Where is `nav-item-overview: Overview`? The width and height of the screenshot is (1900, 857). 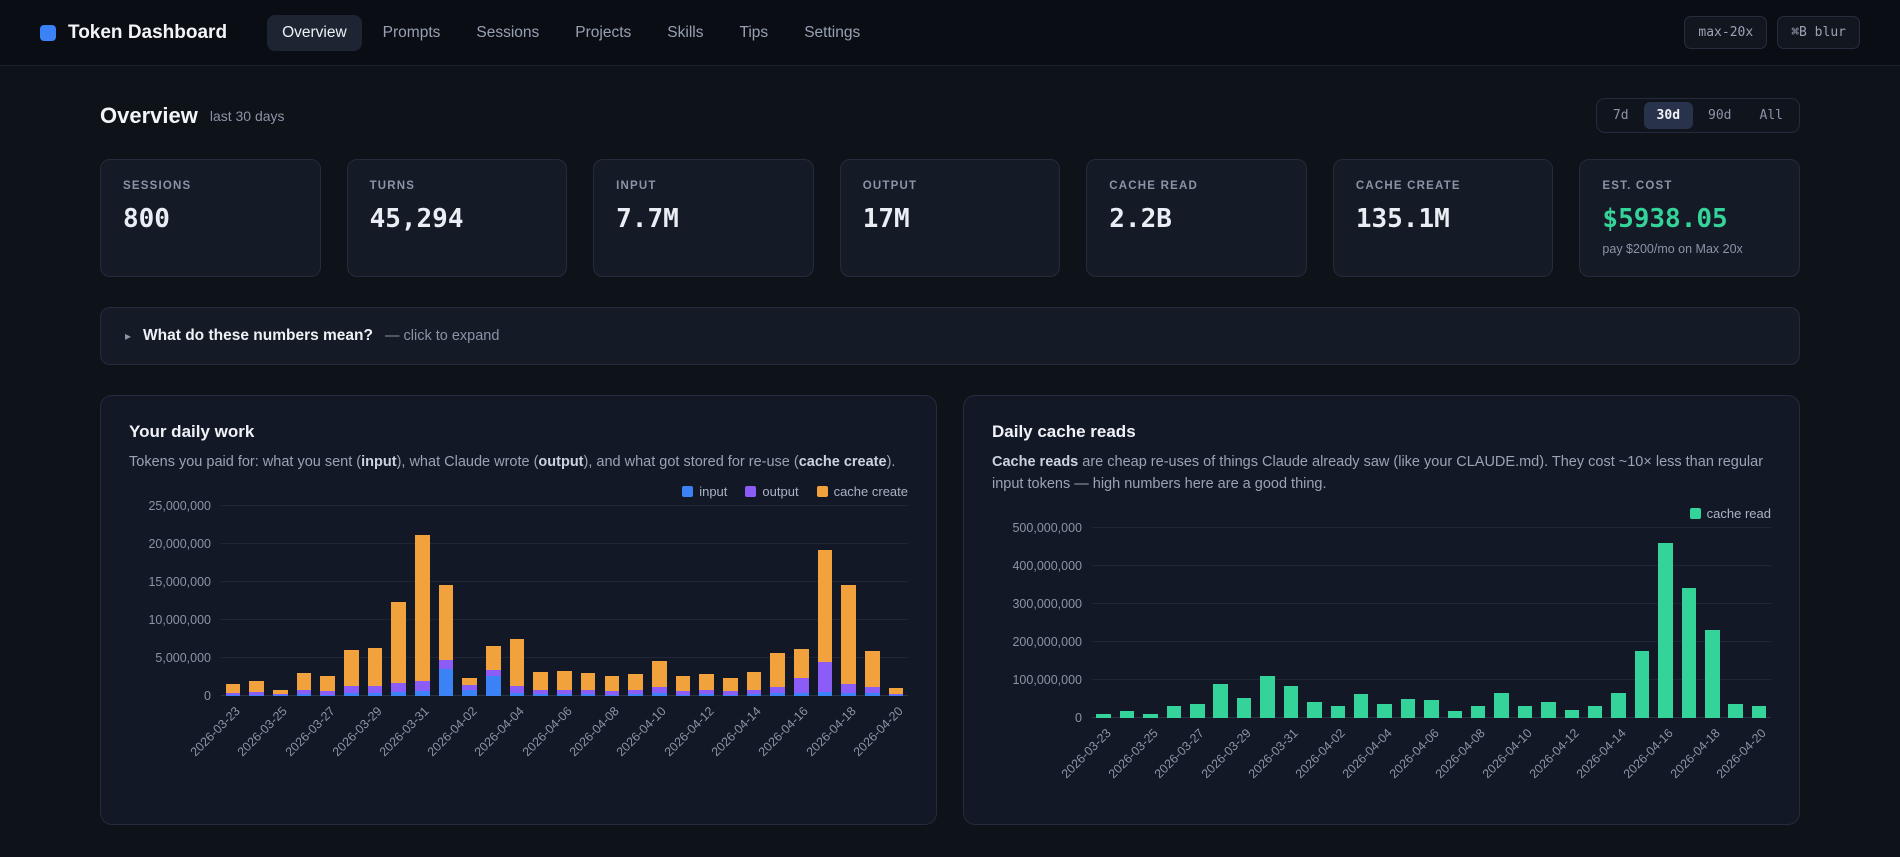
nav-item-overview: Overview is located at coordinates (314, 33).